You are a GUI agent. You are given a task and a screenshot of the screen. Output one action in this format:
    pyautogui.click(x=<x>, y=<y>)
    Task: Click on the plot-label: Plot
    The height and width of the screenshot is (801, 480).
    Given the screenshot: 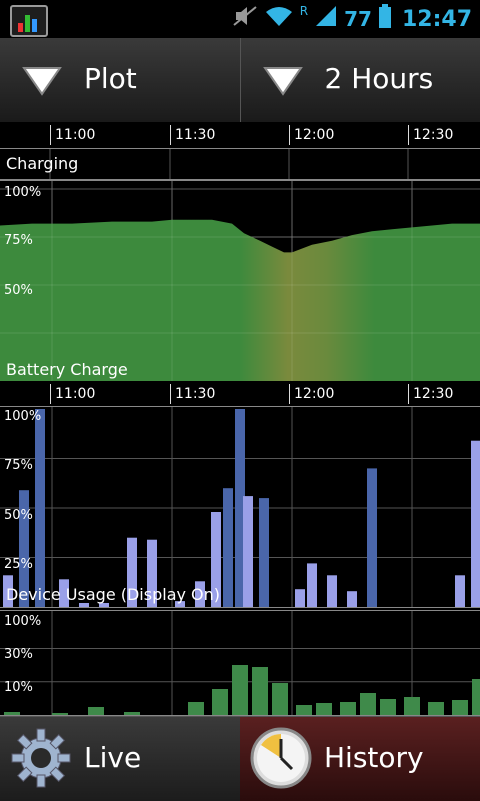 What is the action you would take?
    pyautogui.click(x=110, y=78)
    